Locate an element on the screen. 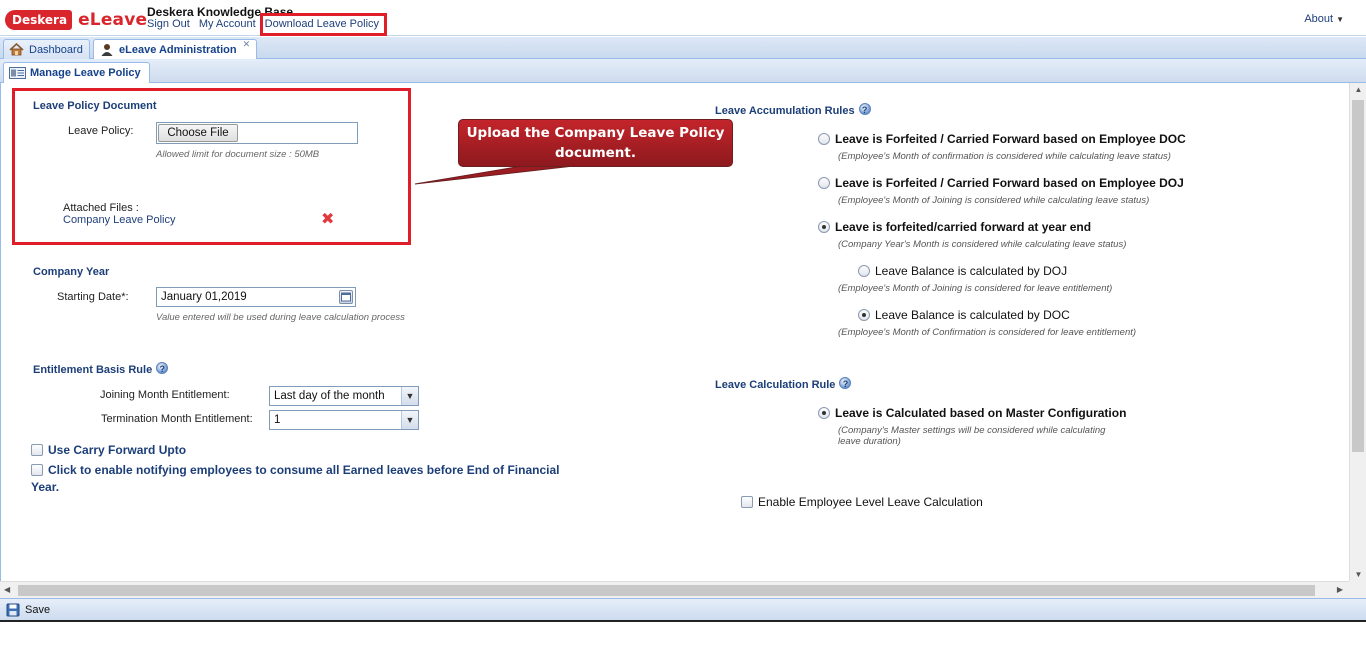 Image resolution: width=1366 pixels, height=668 pixels. leave-accumulation-rules-title: Leave Accumulation Rules? is located at coordinates (793, 110).